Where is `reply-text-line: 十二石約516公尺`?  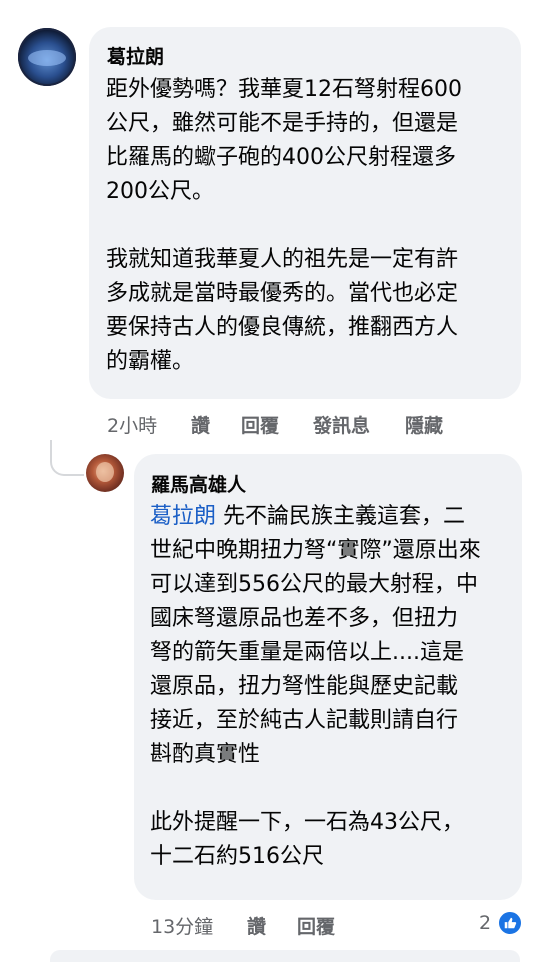 reply-text-line: 十二石約516公尺 is located at coordinates (237, 856).